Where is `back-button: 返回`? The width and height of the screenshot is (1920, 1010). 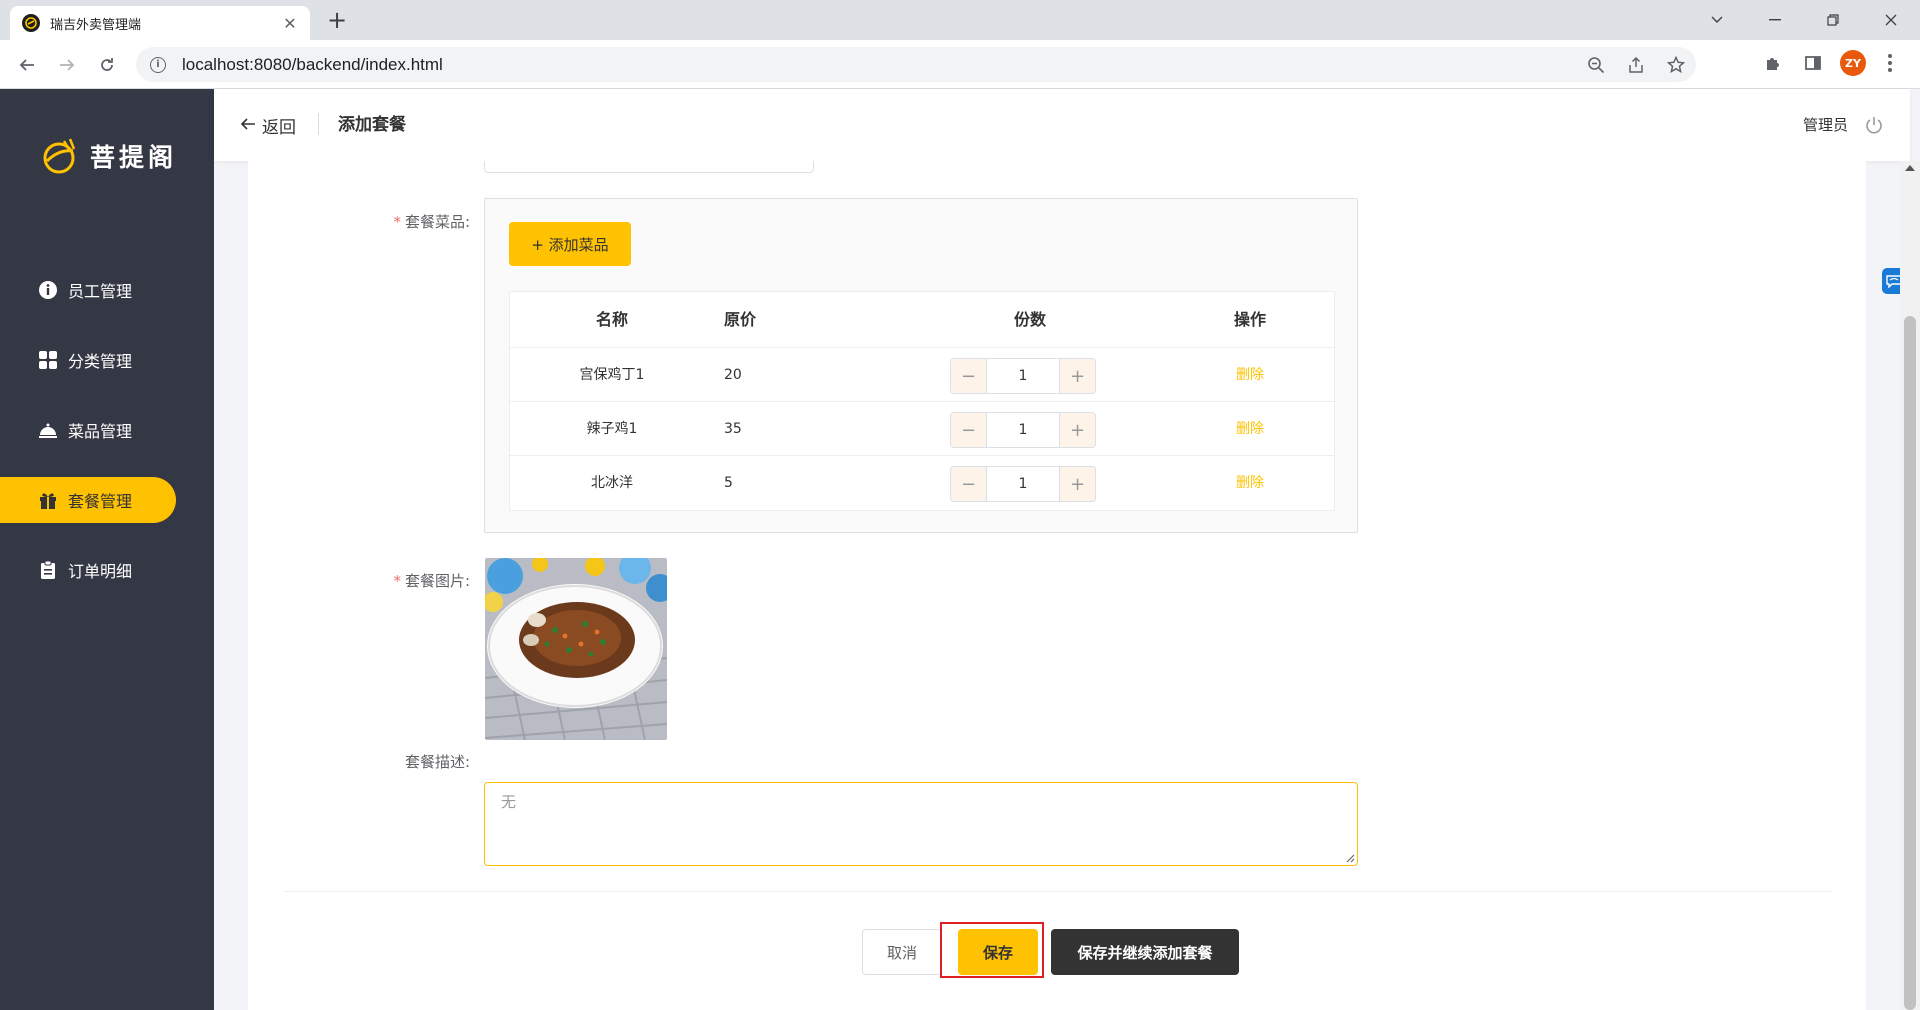 back-button: 返回 is located at coordinates (268, 125).